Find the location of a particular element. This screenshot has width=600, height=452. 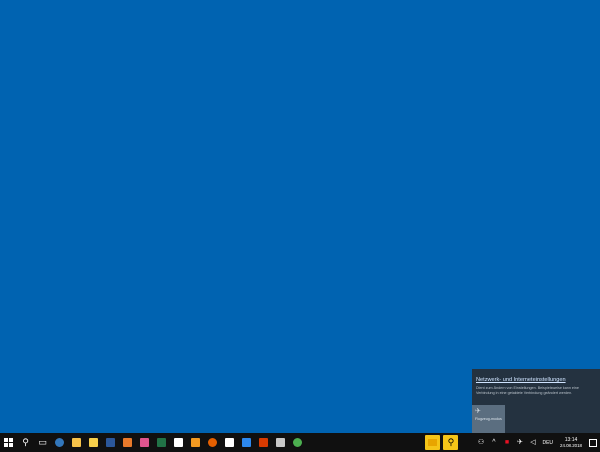

search-button: ⚲ is located at coordinates (25, 442).